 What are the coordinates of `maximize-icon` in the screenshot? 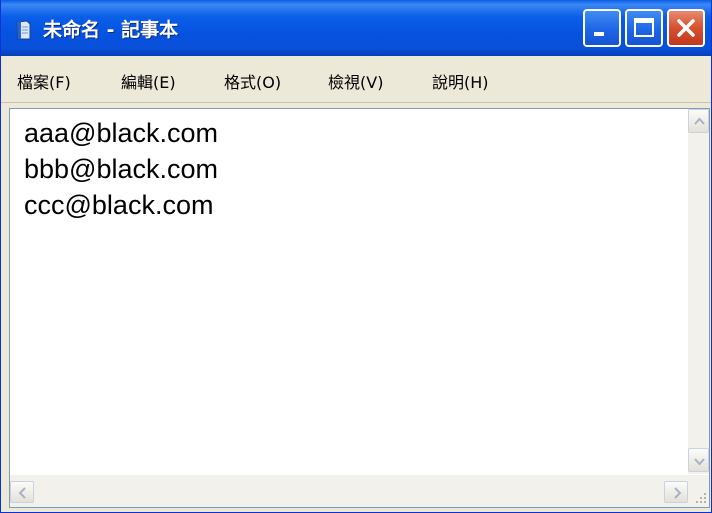 It's located at (644, 27).